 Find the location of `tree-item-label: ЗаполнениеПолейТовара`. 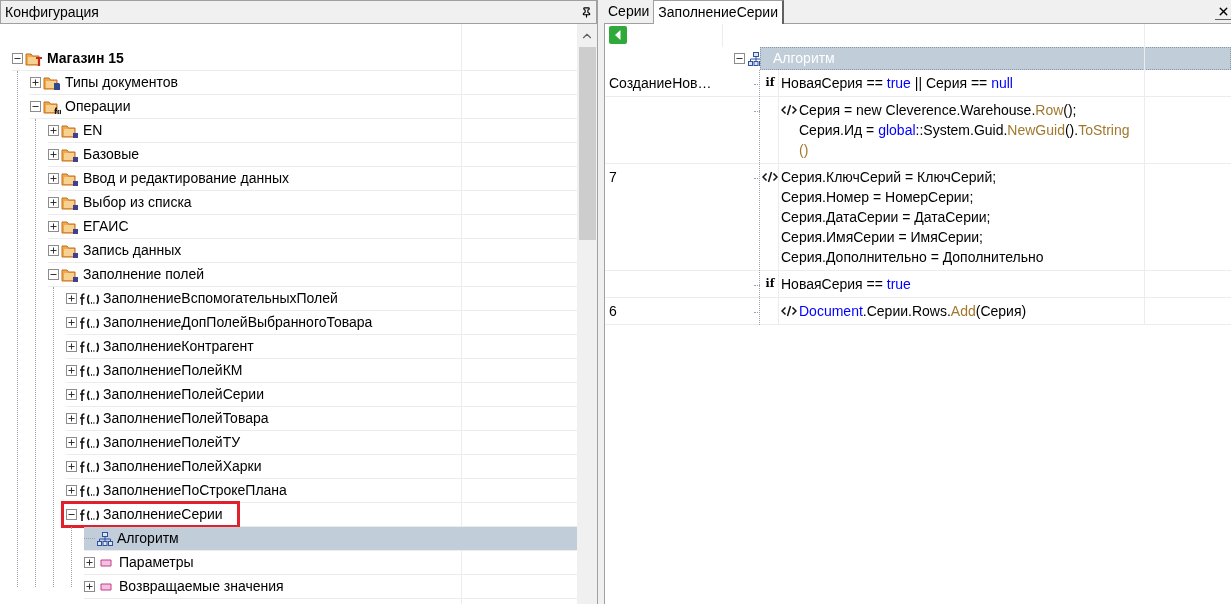

tree-item-label: ЗаполнениеПолейТовара is located at coordinates (186, 418).